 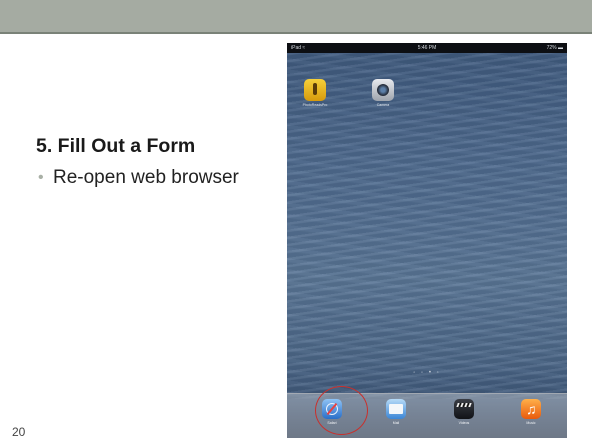 I want to click on app-label: PhotoReadsPro, so click(x=315, y=105).